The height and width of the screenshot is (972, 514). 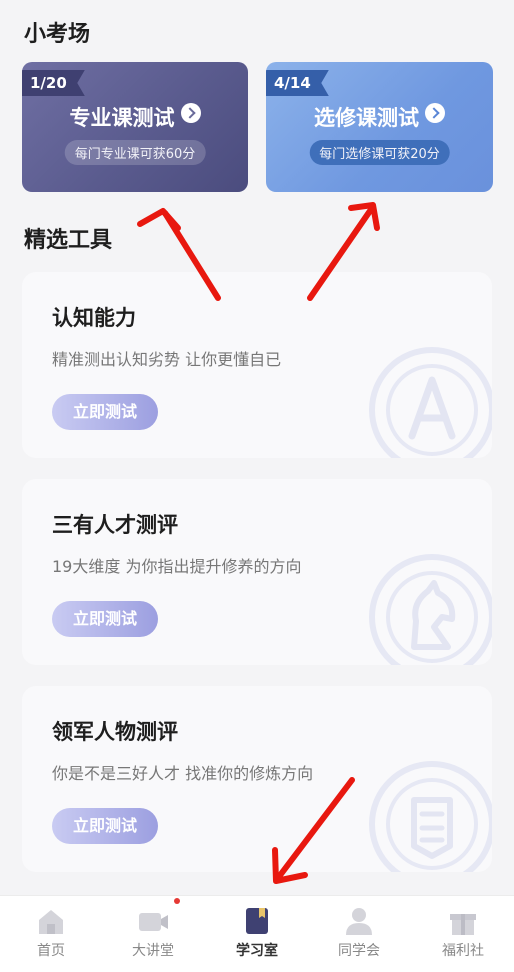 What do you see at coordinates (430, 816) in the screenshot?
I see `shield-badge-icon` at bounding box center [430, 816].